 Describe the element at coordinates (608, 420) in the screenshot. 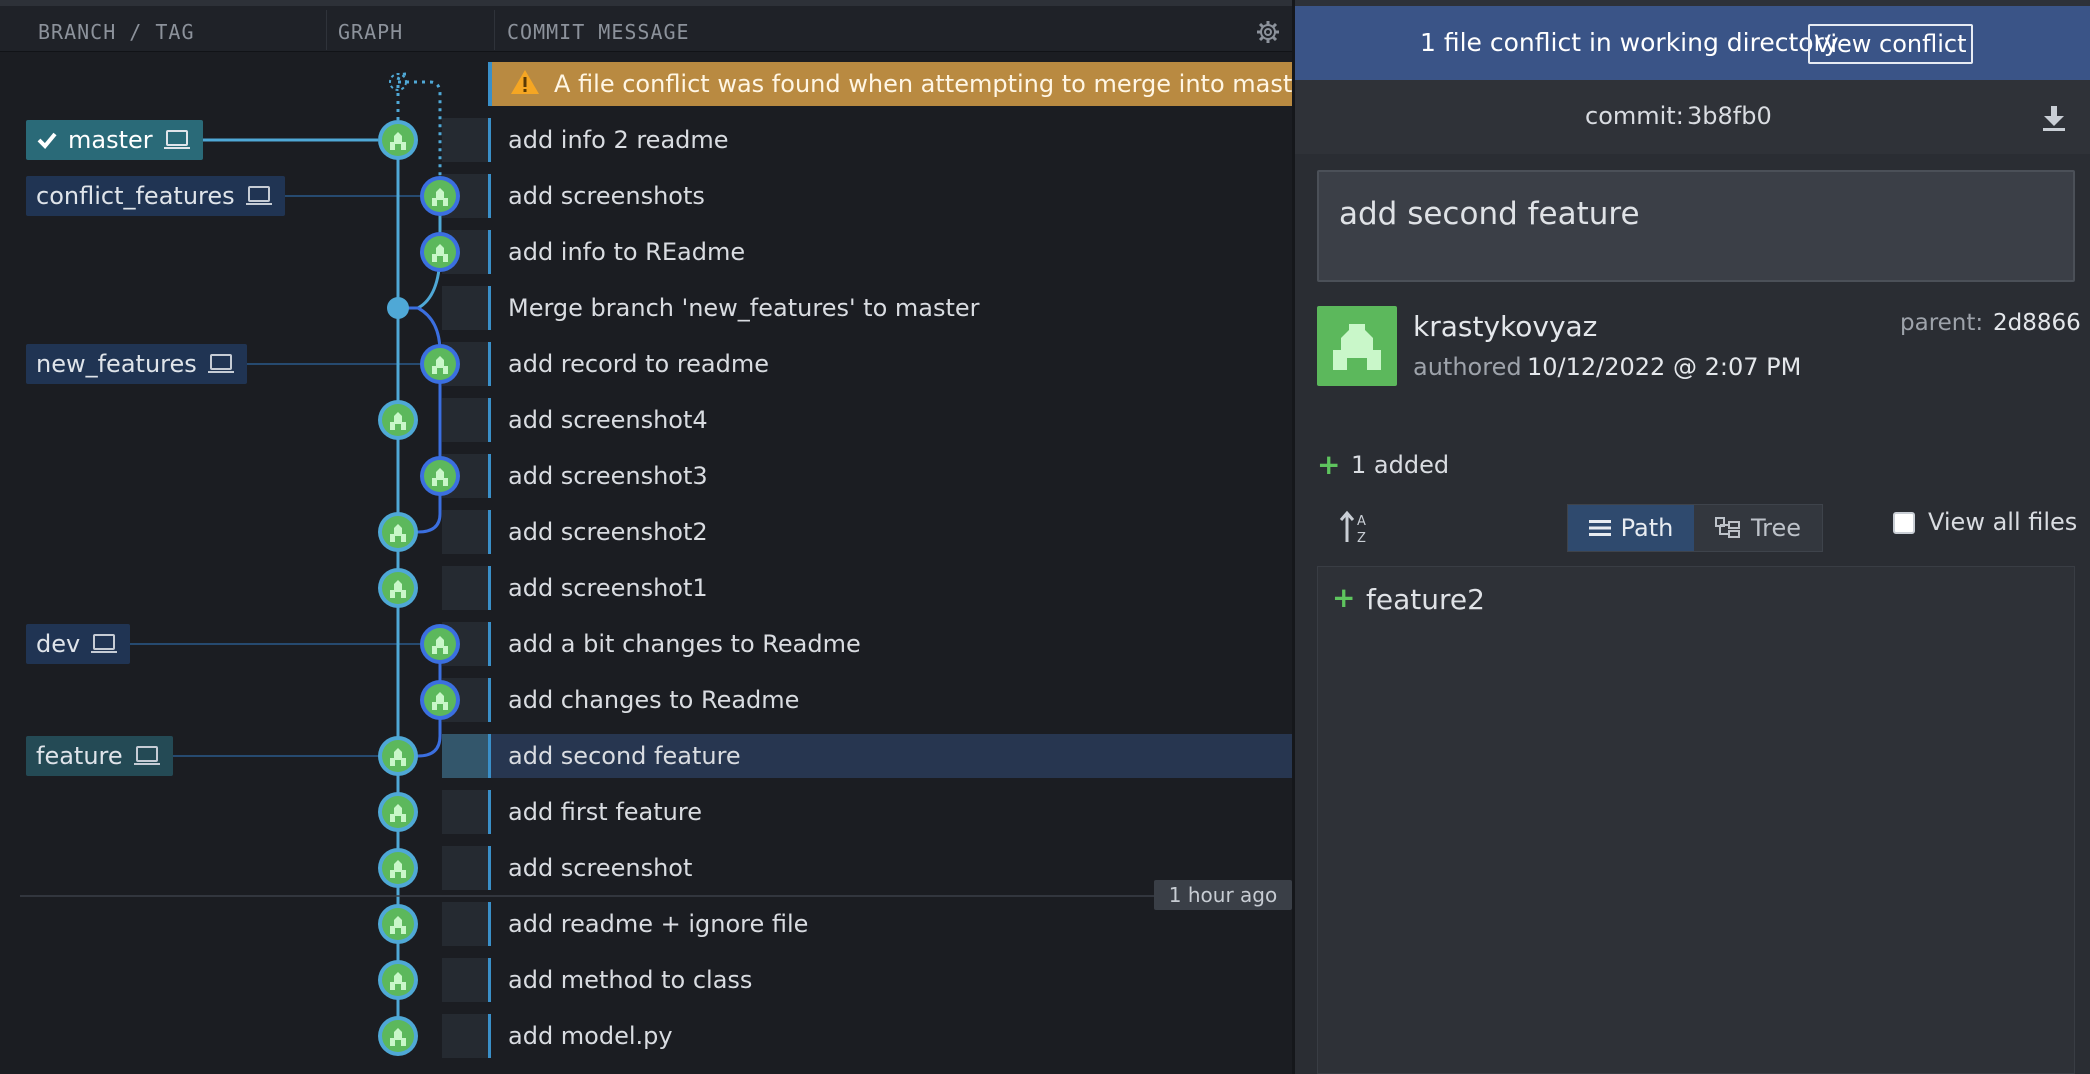

I see `commit-message: add screenshot4` at that location.